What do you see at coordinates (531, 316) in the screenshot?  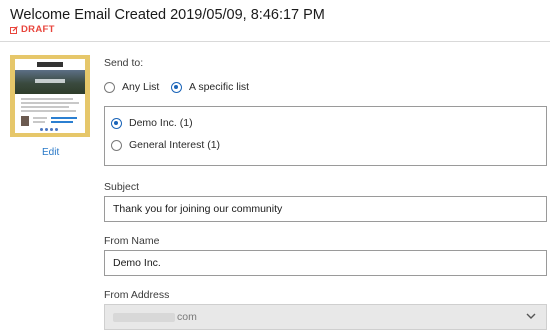 I see `chevron-down-icon` at bounding box center [531, 316].